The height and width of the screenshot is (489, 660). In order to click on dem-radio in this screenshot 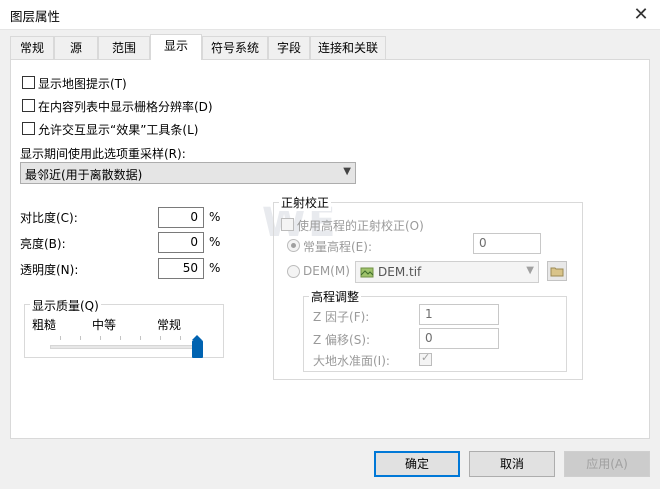, I will do `click(293, 271)`.